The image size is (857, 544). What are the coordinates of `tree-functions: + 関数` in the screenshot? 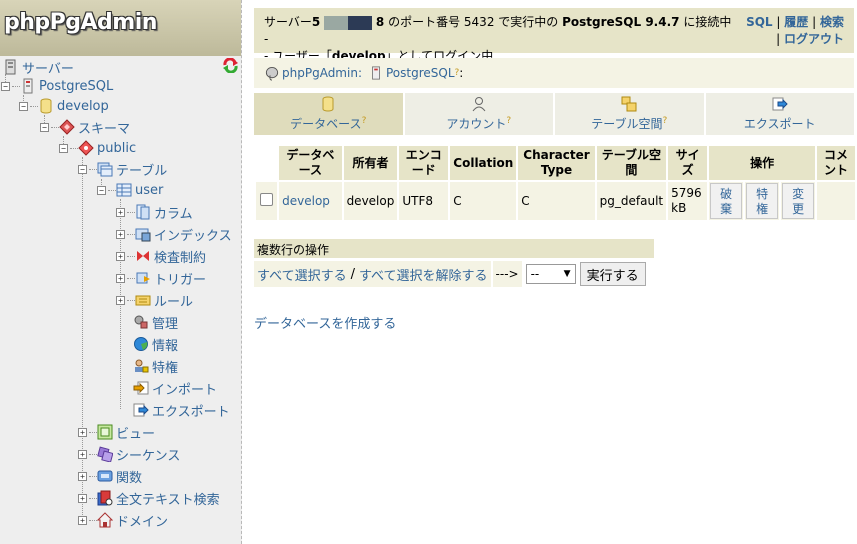 It's located at (110, 476).